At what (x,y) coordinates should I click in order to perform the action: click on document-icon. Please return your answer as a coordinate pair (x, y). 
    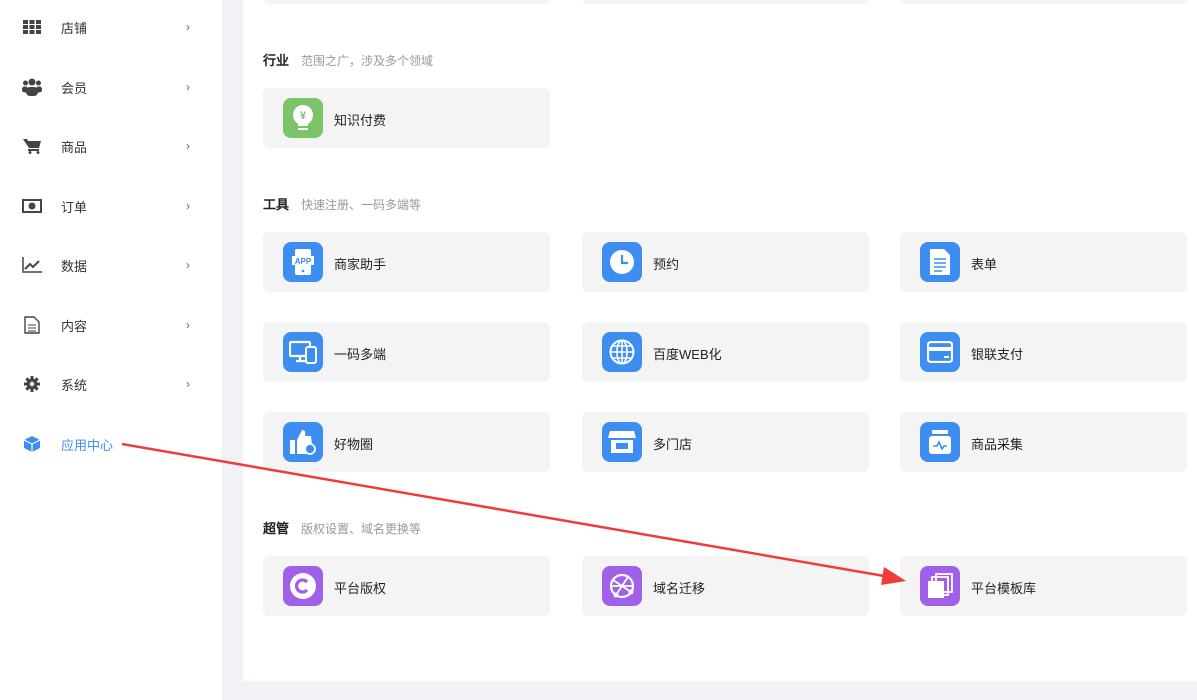
    Looking at the image, I should click on (32, 325).